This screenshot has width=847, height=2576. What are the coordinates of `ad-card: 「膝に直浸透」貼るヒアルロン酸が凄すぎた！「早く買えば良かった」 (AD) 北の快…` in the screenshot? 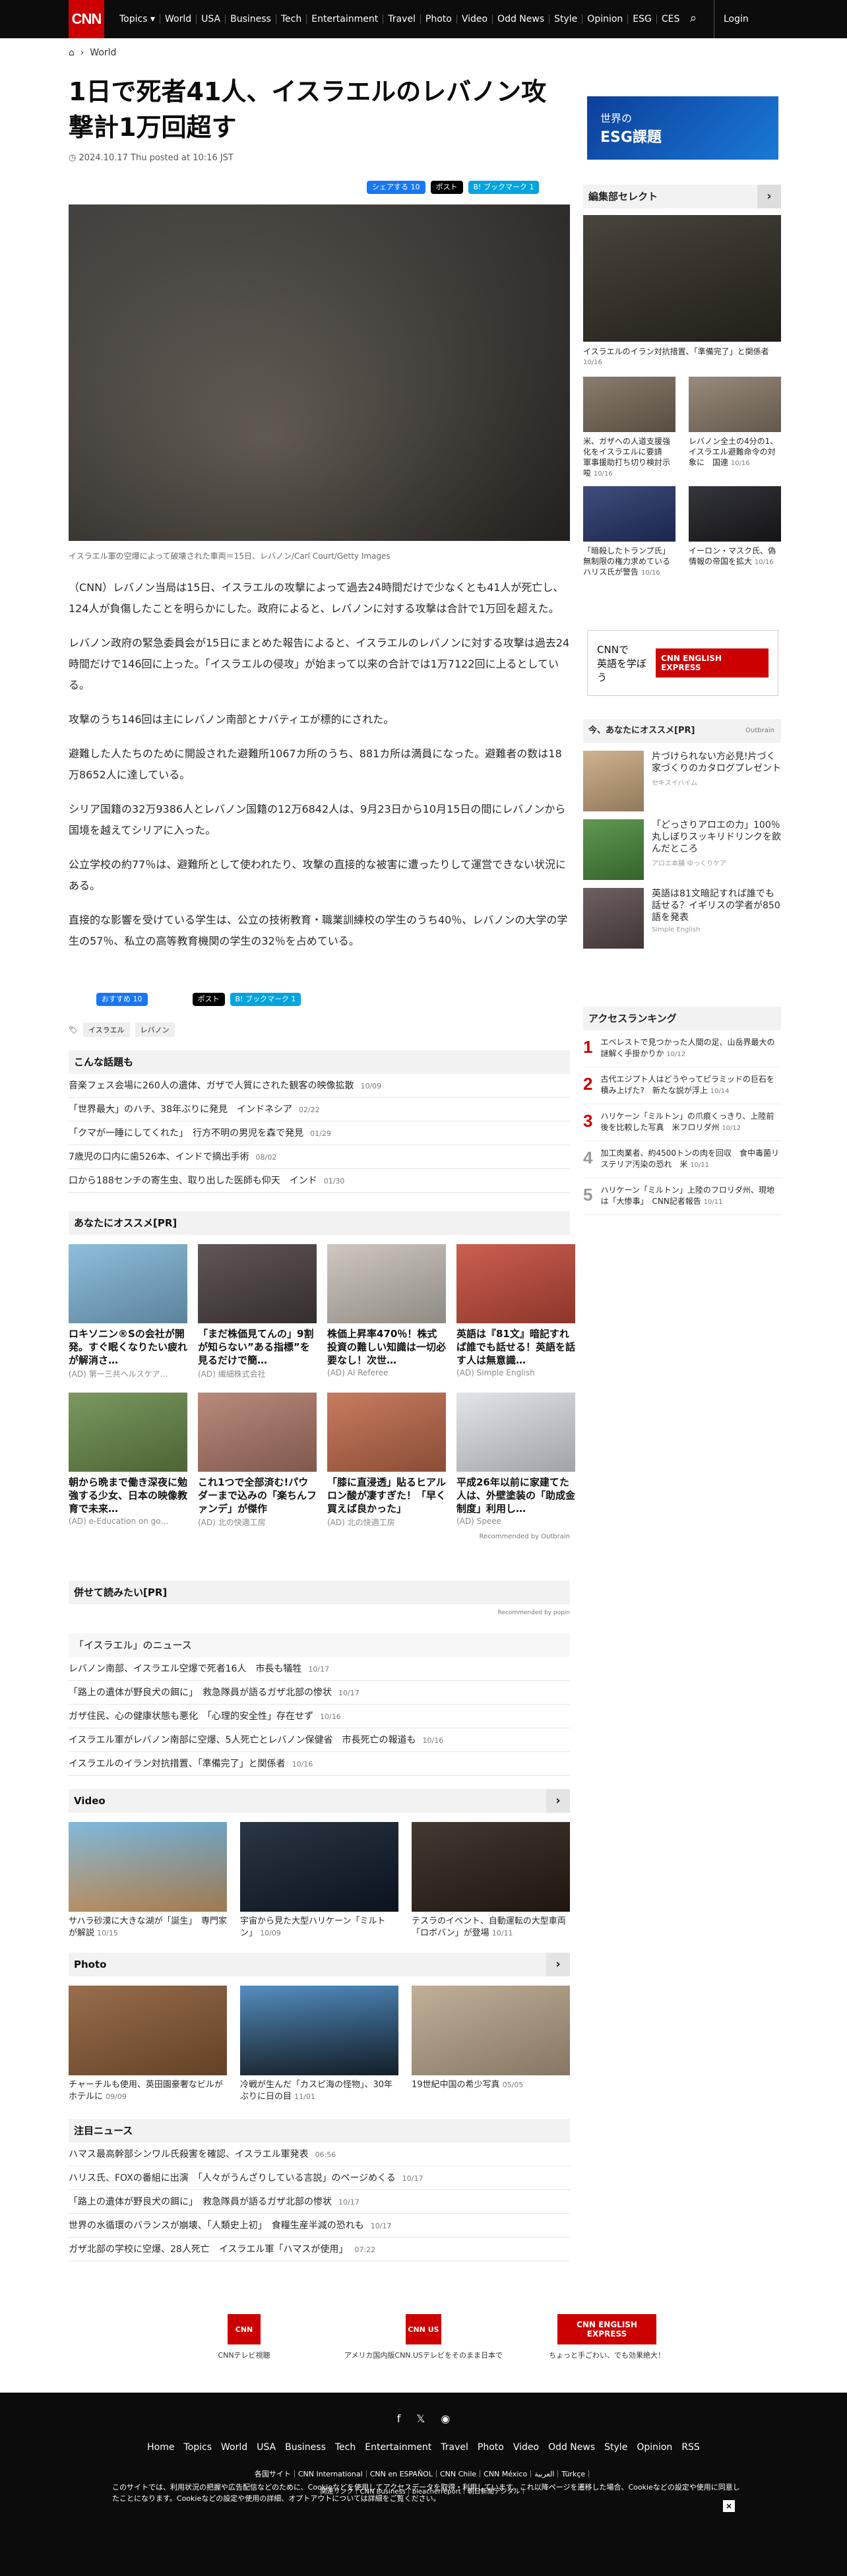 It's located at (386, 1460).